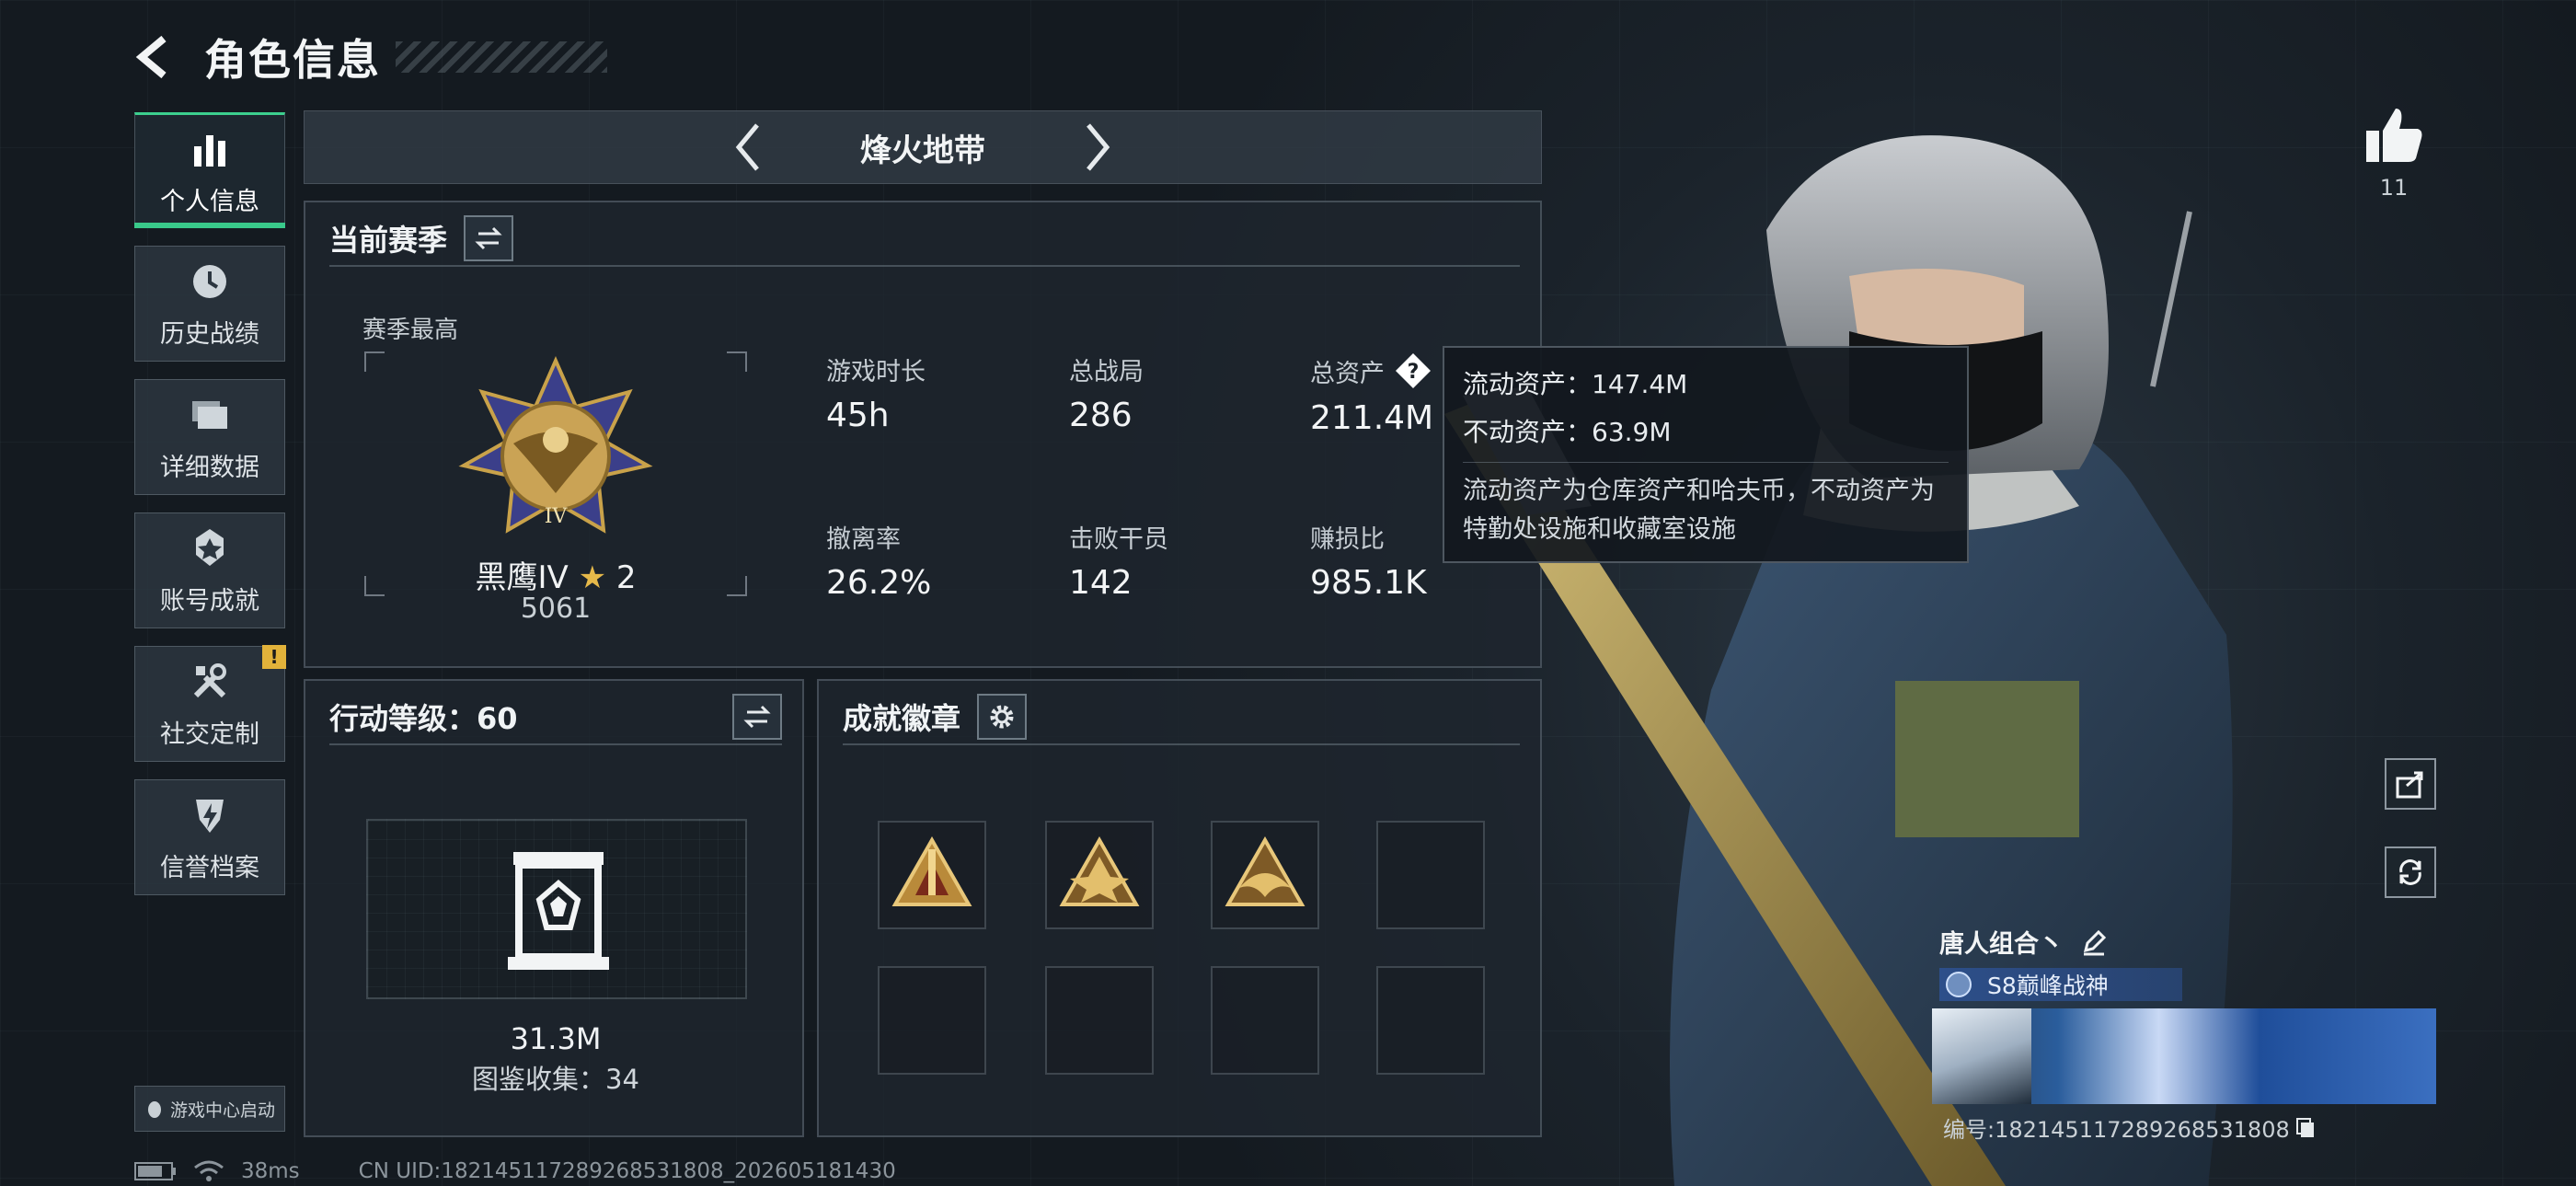 This screenshot has height=1186, width=2576. I want to click on stat-value: 211.4M, so click(1372, 418).